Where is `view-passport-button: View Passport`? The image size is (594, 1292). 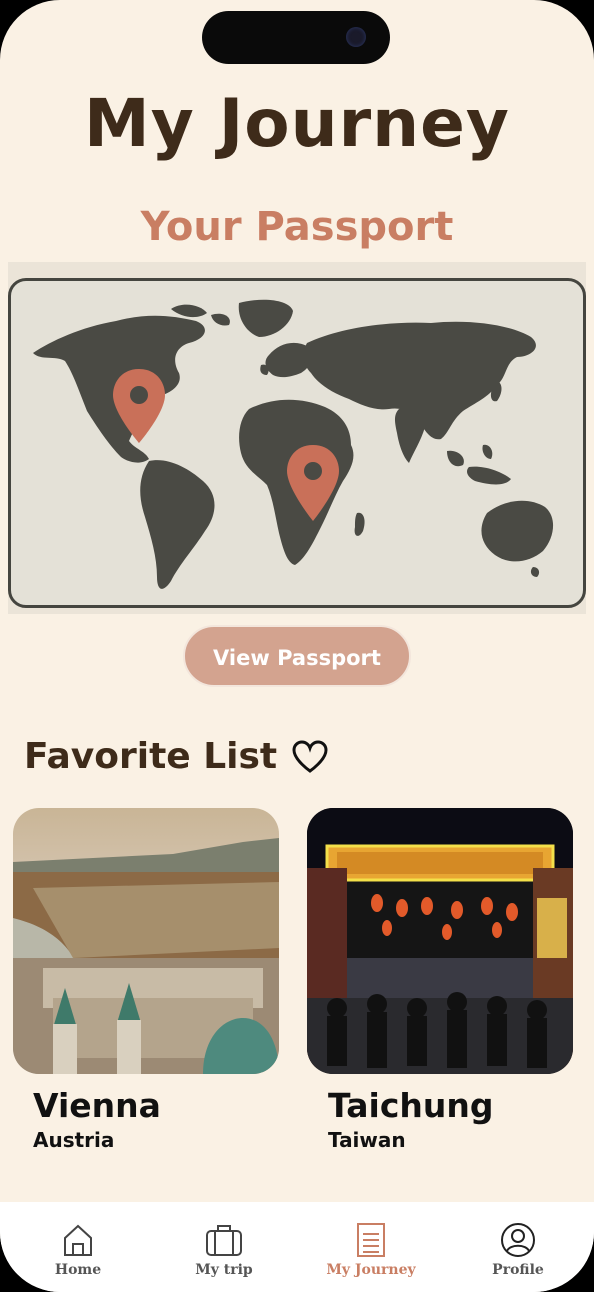
view-passport-button: View Passport is located at coordinates (297, 656).